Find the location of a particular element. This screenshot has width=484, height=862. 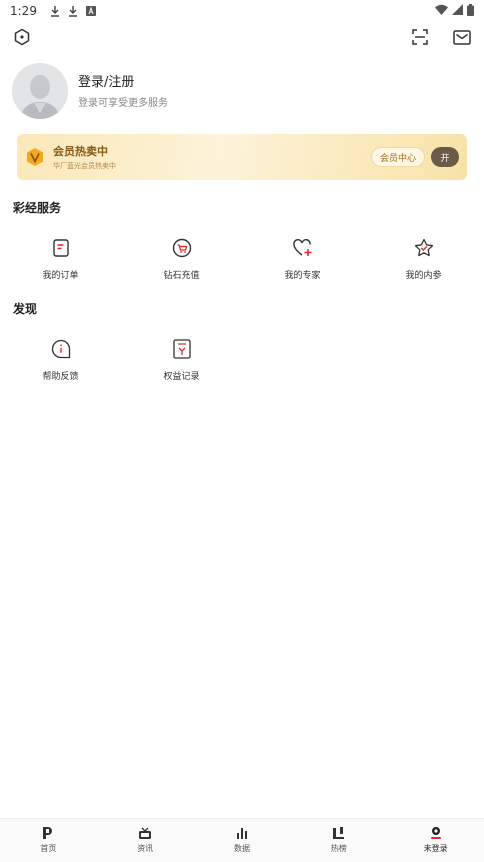

mail-icon is located at coordinates (462, 37).